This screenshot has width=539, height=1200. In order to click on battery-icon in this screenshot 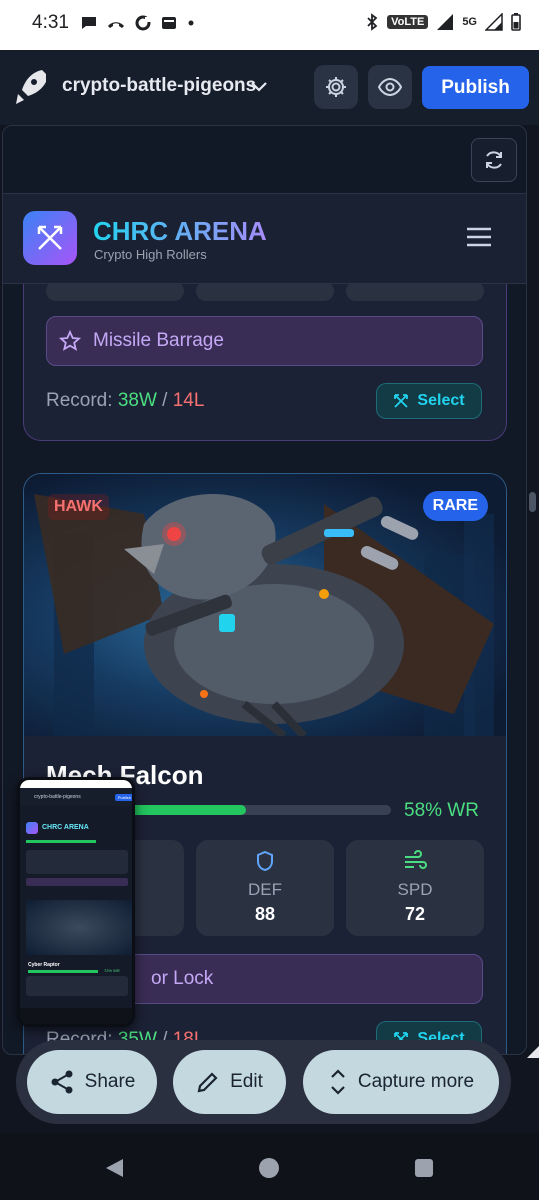, I will do `click(516, 22)`.